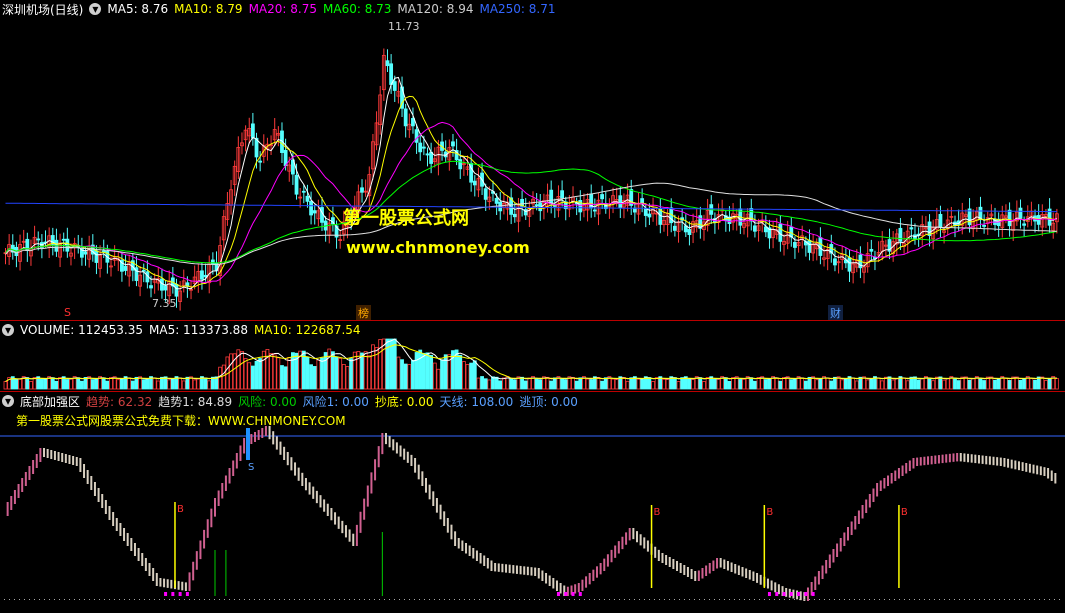 This screenshot has height=613, width=1065. Describe the element at coordinates (657, 512) in the screenshot. I see `buy-signal-label: B` at that location.